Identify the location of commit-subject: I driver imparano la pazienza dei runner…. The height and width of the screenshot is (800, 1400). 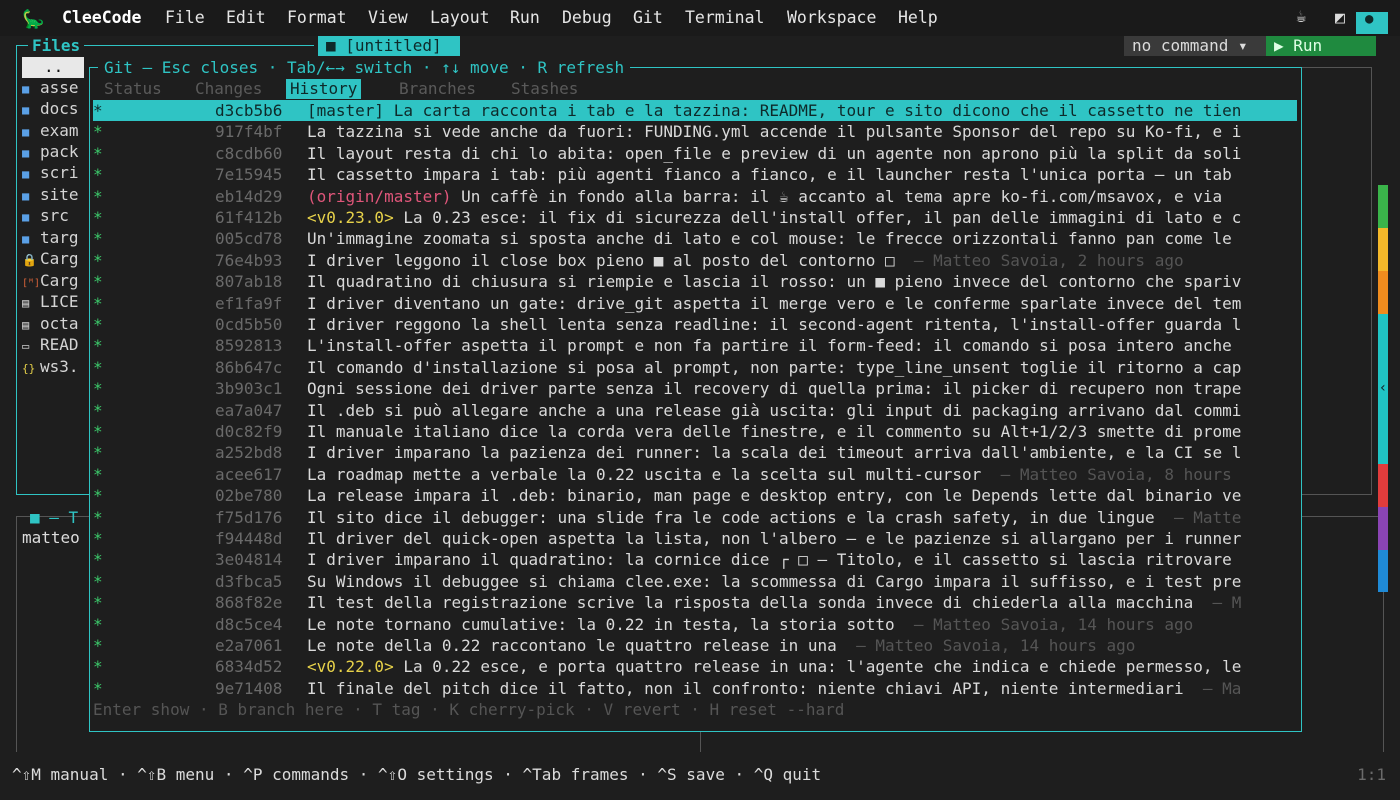
(774, 453).